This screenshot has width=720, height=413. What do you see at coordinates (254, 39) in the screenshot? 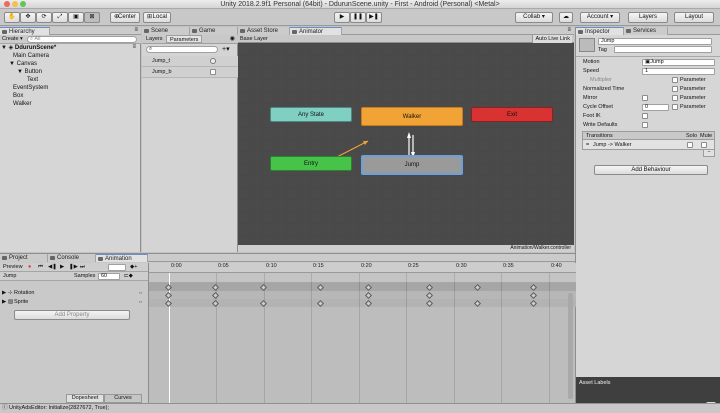
I see `breadcrumb-base-layer: Base Layer` at bounding box center [254, 39].